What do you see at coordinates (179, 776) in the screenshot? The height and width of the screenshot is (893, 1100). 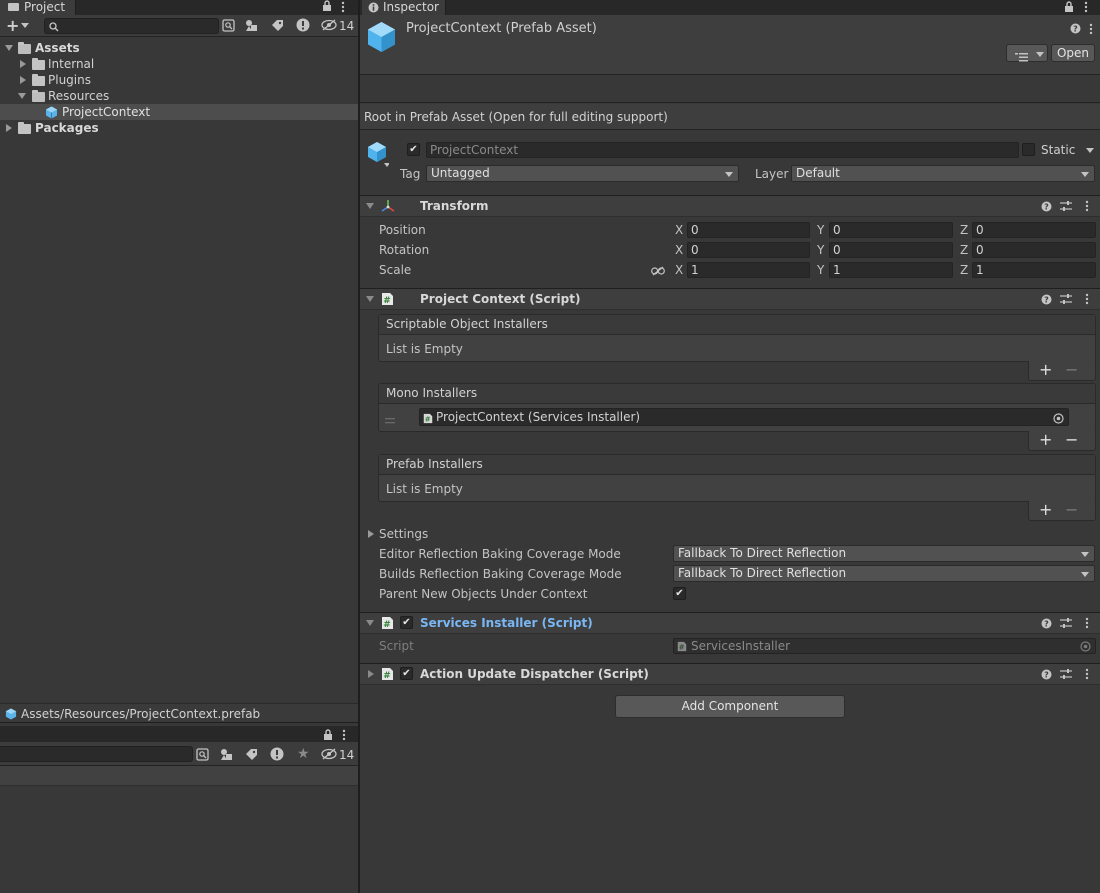 I see `lower-list-row` at bounding box center [179, 776].